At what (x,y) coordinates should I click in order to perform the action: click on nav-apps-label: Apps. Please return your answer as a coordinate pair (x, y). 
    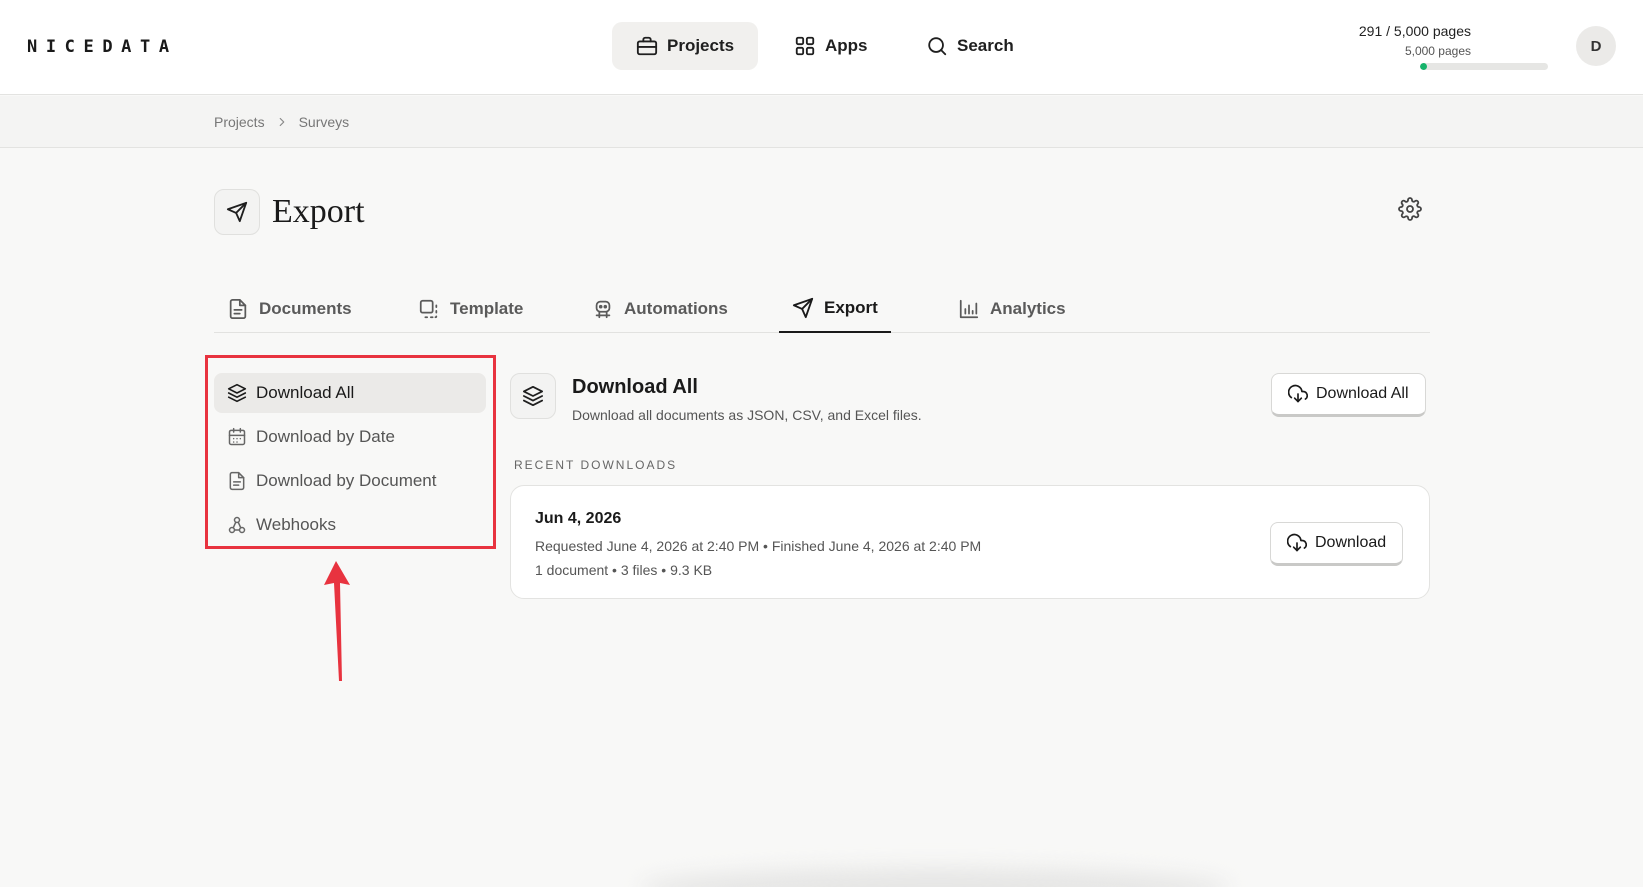
    Looking at the image, I should click on (846, 45).